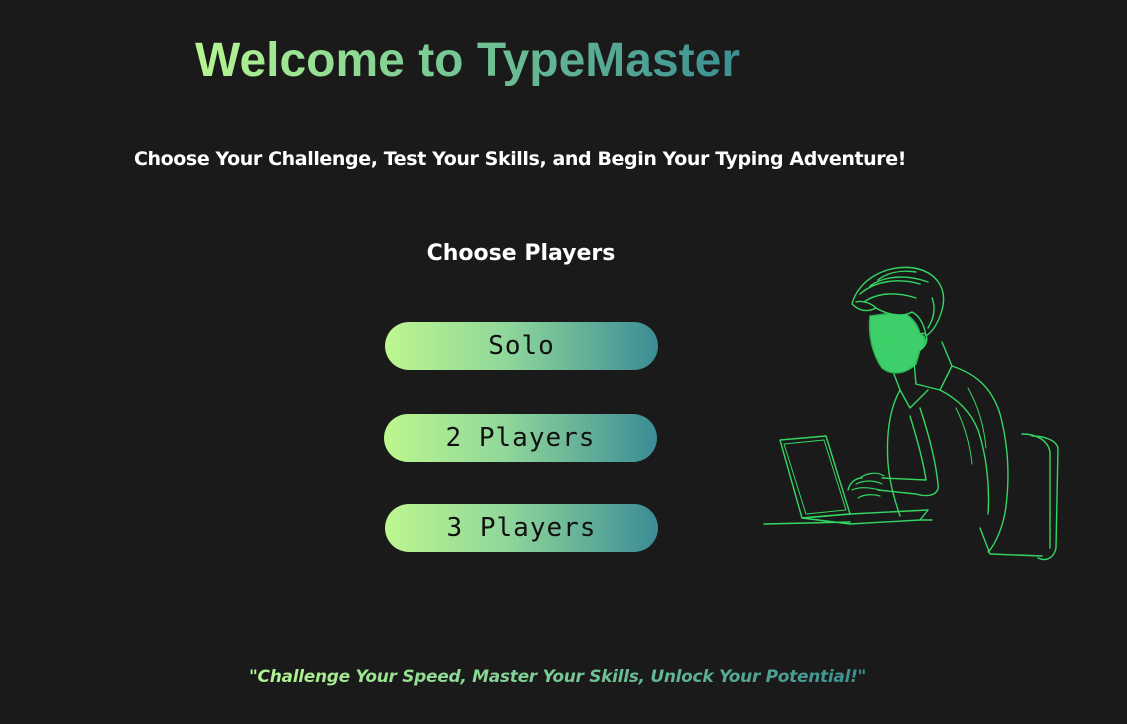 This screenshot has width=1127, height=724. I want to click on two-players-button: 2 Players, so click(520, 438).